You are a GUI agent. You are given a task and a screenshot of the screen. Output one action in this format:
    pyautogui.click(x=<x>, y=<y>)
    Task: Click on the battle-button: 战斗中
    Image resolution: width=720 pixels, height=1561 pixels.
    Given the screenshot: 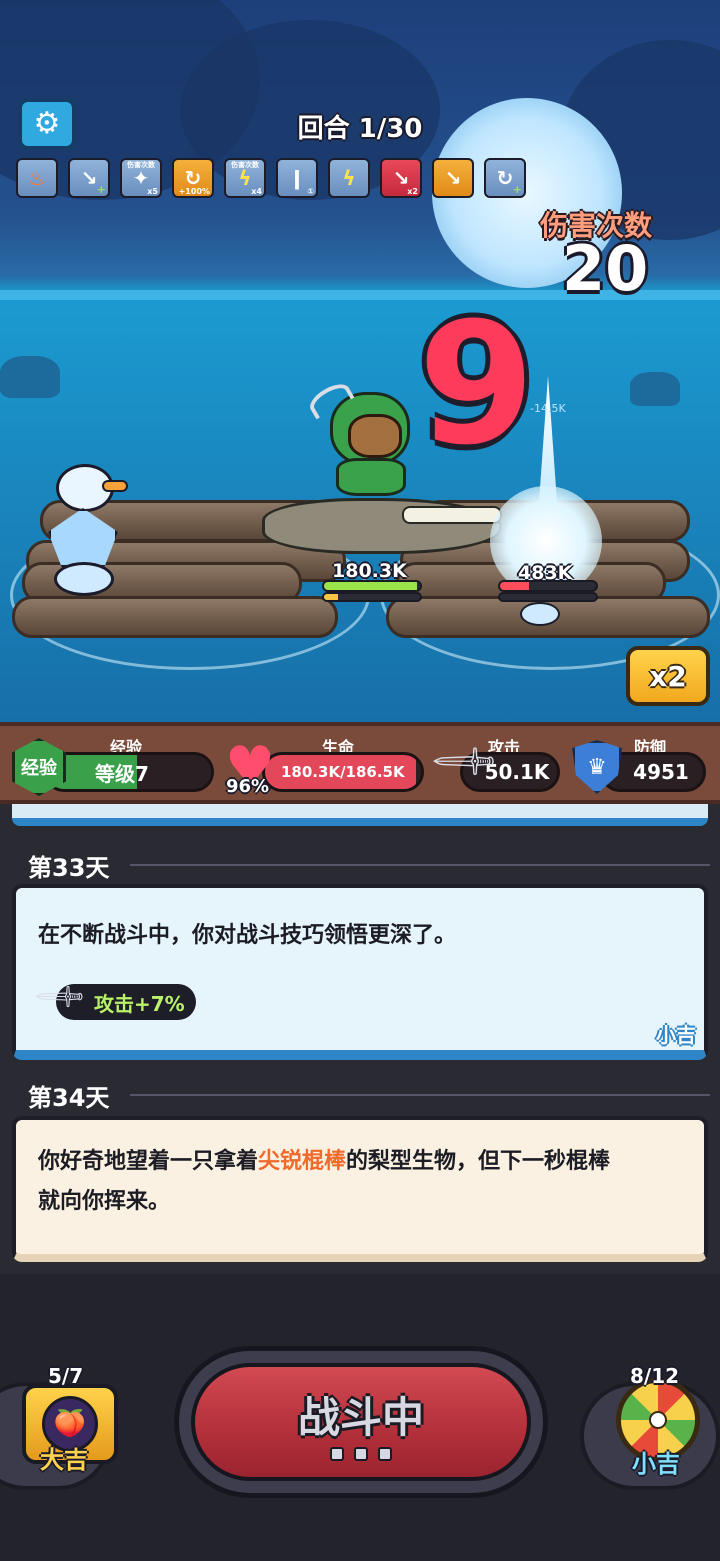 What is the action you would take?
    pyautogui.click(x=361, y=1422)
    